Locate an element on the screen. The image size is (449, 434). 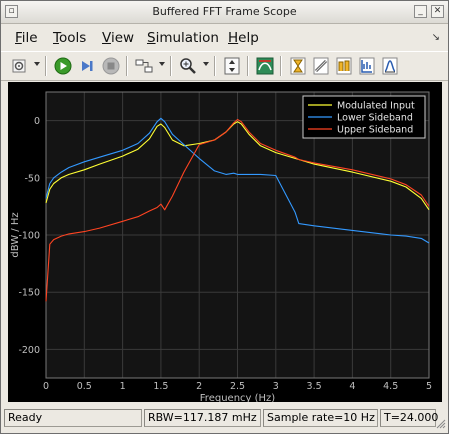
x-tick-label: 0.5 is located at coordinates (84, 386).